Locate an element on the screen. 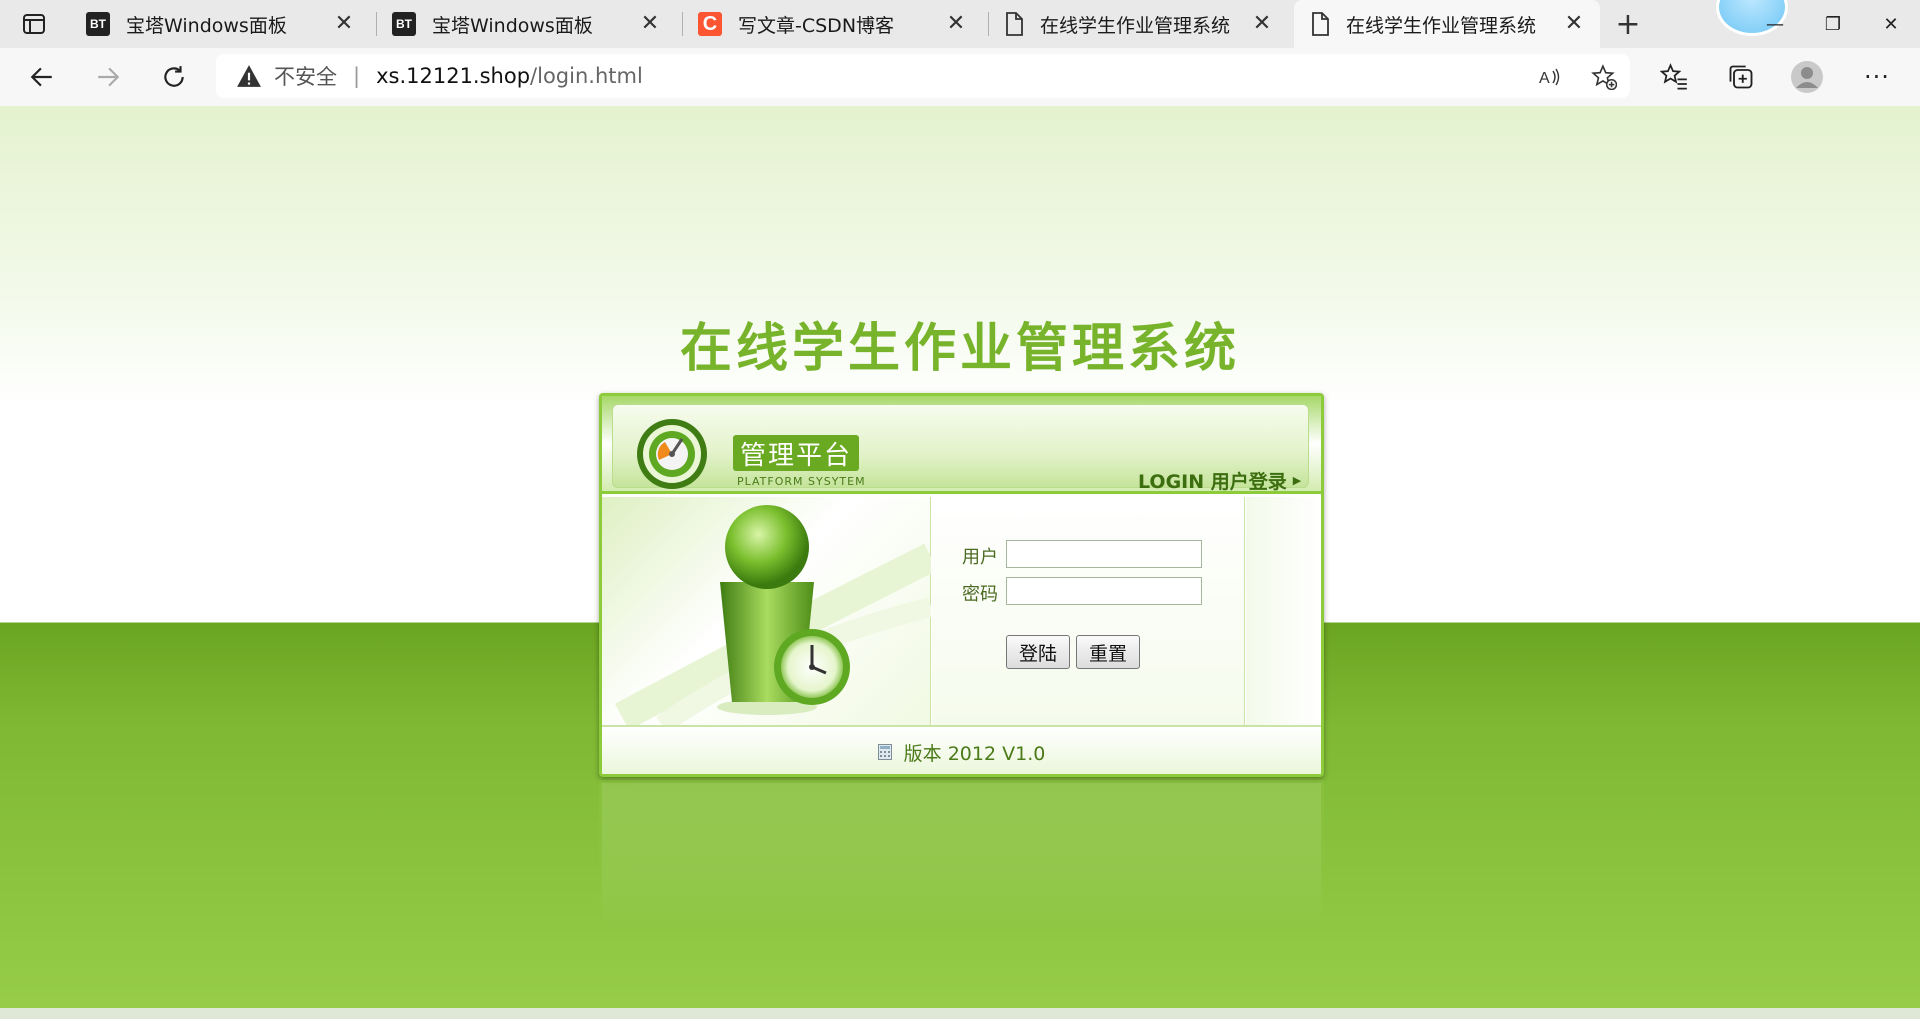 This screenshot has height=1019, width=1920. forward-button is located at coordinates (108, 77).